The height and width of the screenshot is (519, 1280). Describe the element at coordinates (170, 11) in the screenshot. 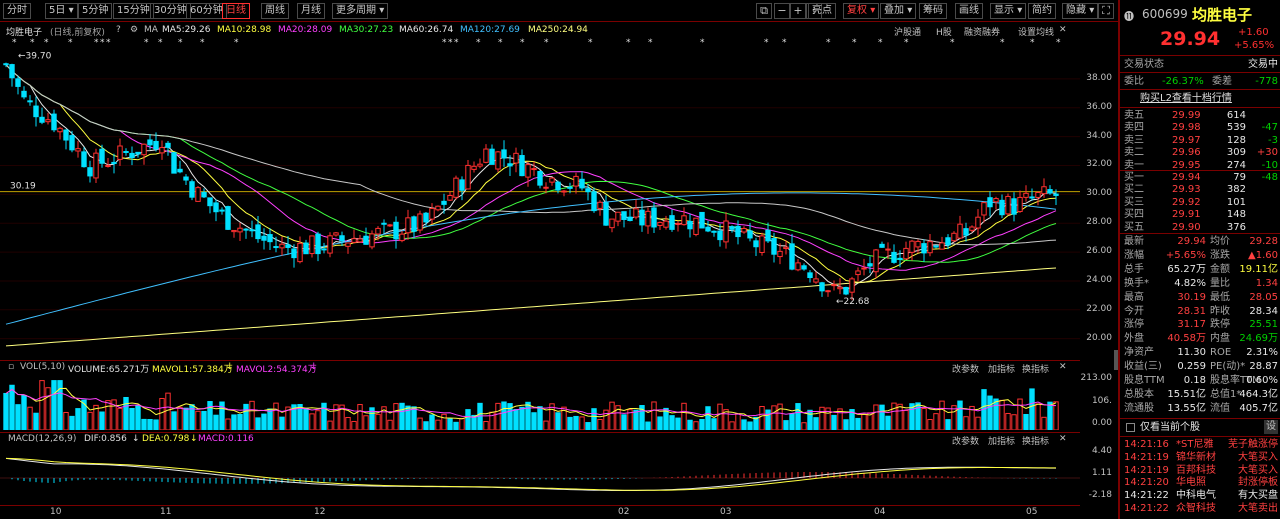

I see `period-tab-30min: 30分钟` at that location.